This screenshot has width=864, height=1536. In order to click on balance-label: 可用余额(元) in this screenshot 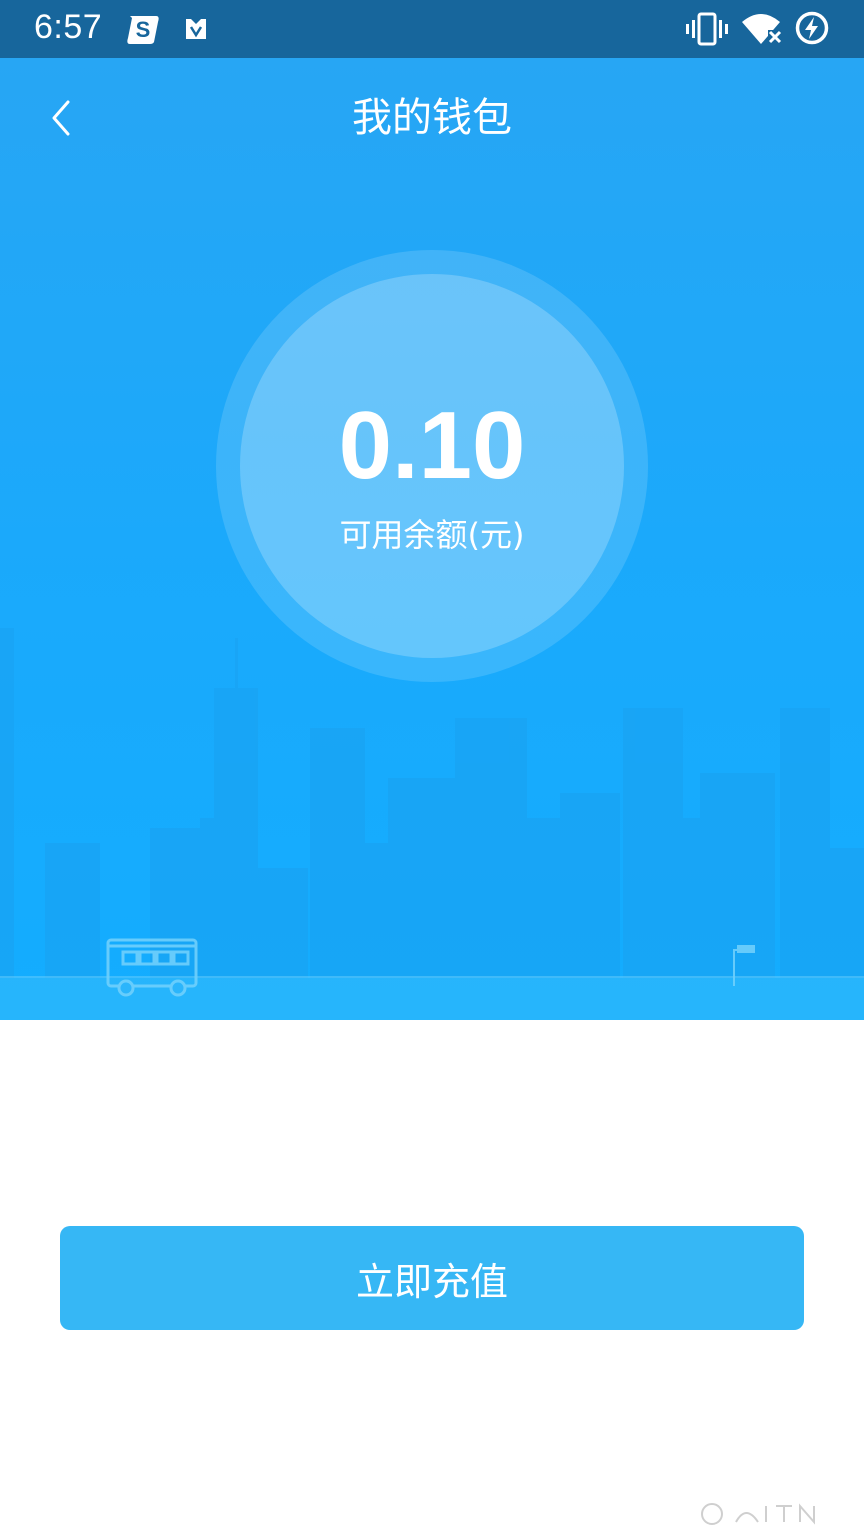, I will do `click(432, 535)`.